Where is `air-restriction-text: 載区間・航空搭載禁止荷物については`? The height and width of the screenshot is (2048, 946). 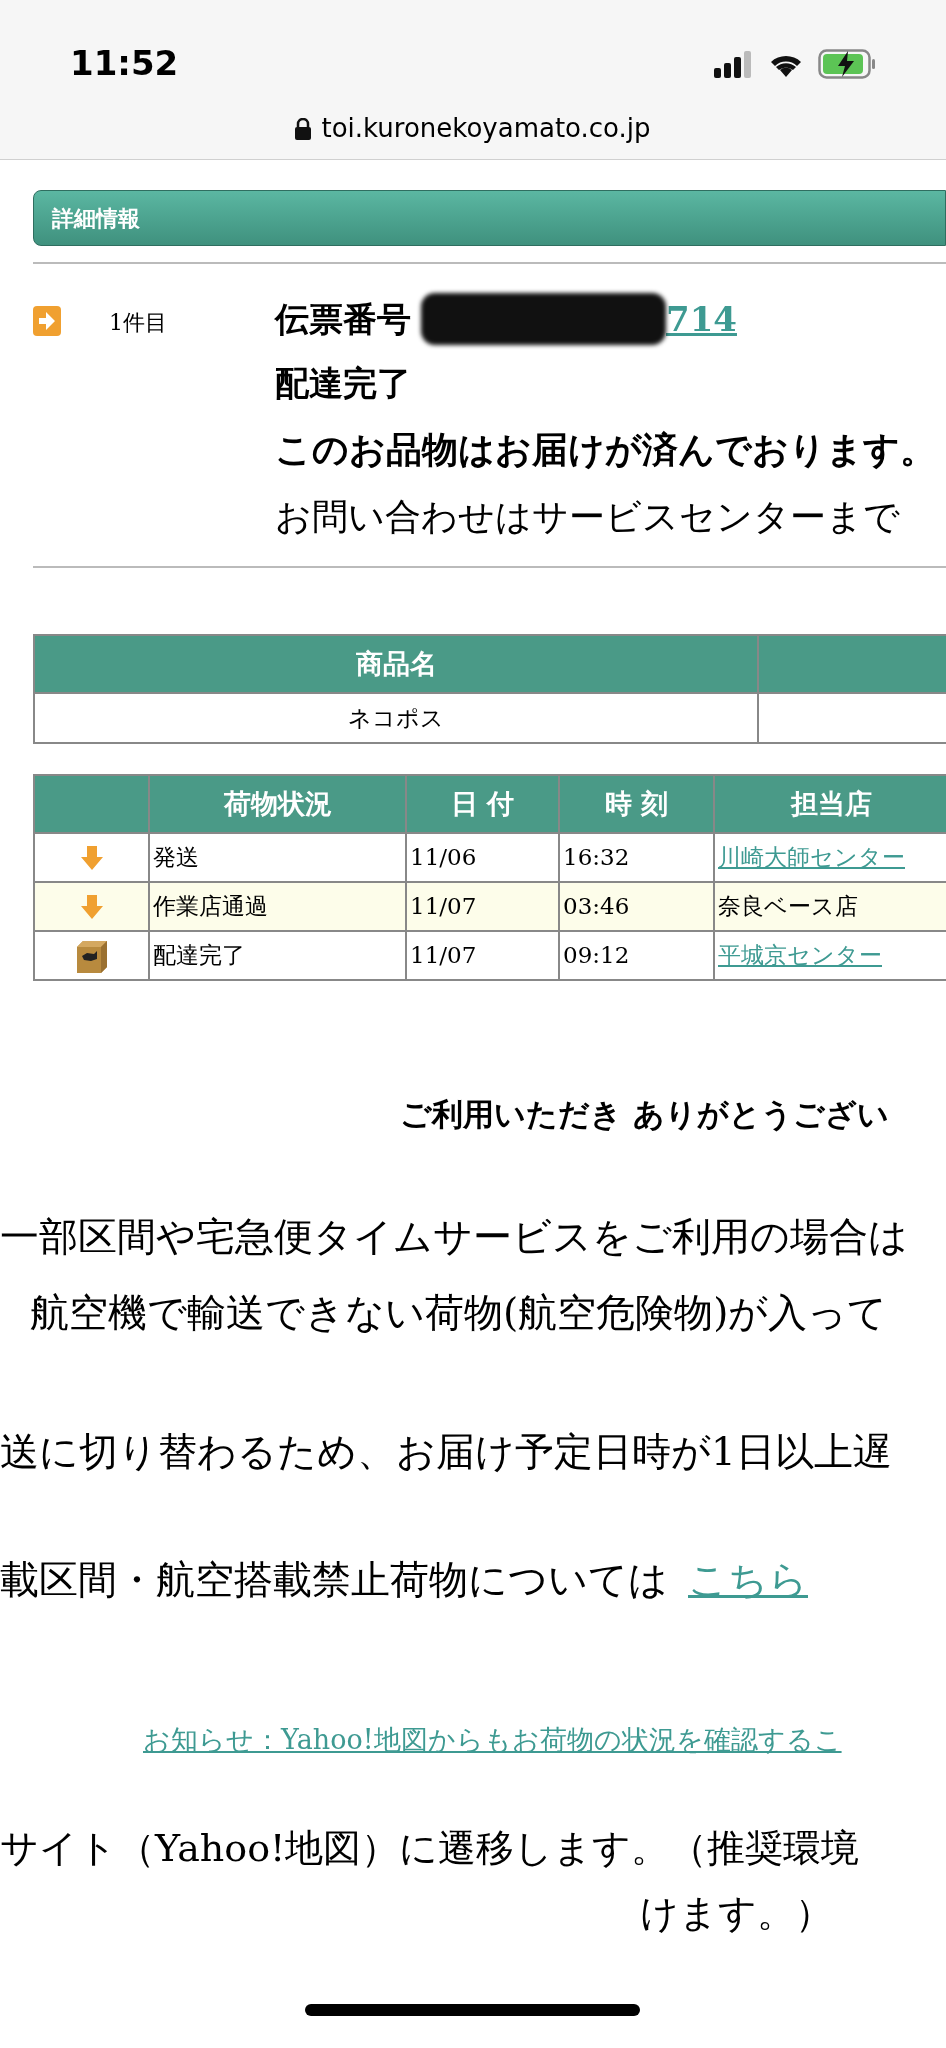
air-restriction-text: 載区間・航空搭載禁止荷物については is located at coordinates (334, 1580).